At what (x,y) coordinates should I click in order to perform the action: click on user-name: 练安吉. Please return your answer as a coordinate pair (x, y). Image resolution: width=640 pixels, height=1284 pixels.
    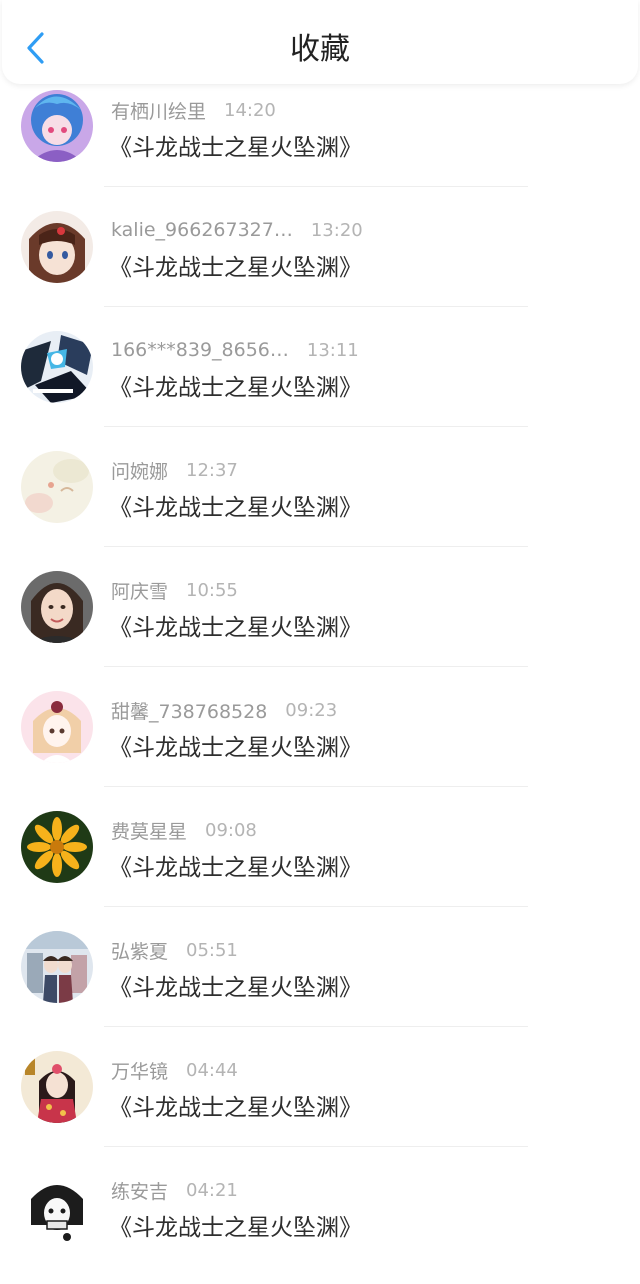
    Looking at the image, I should click on (140, 1191).